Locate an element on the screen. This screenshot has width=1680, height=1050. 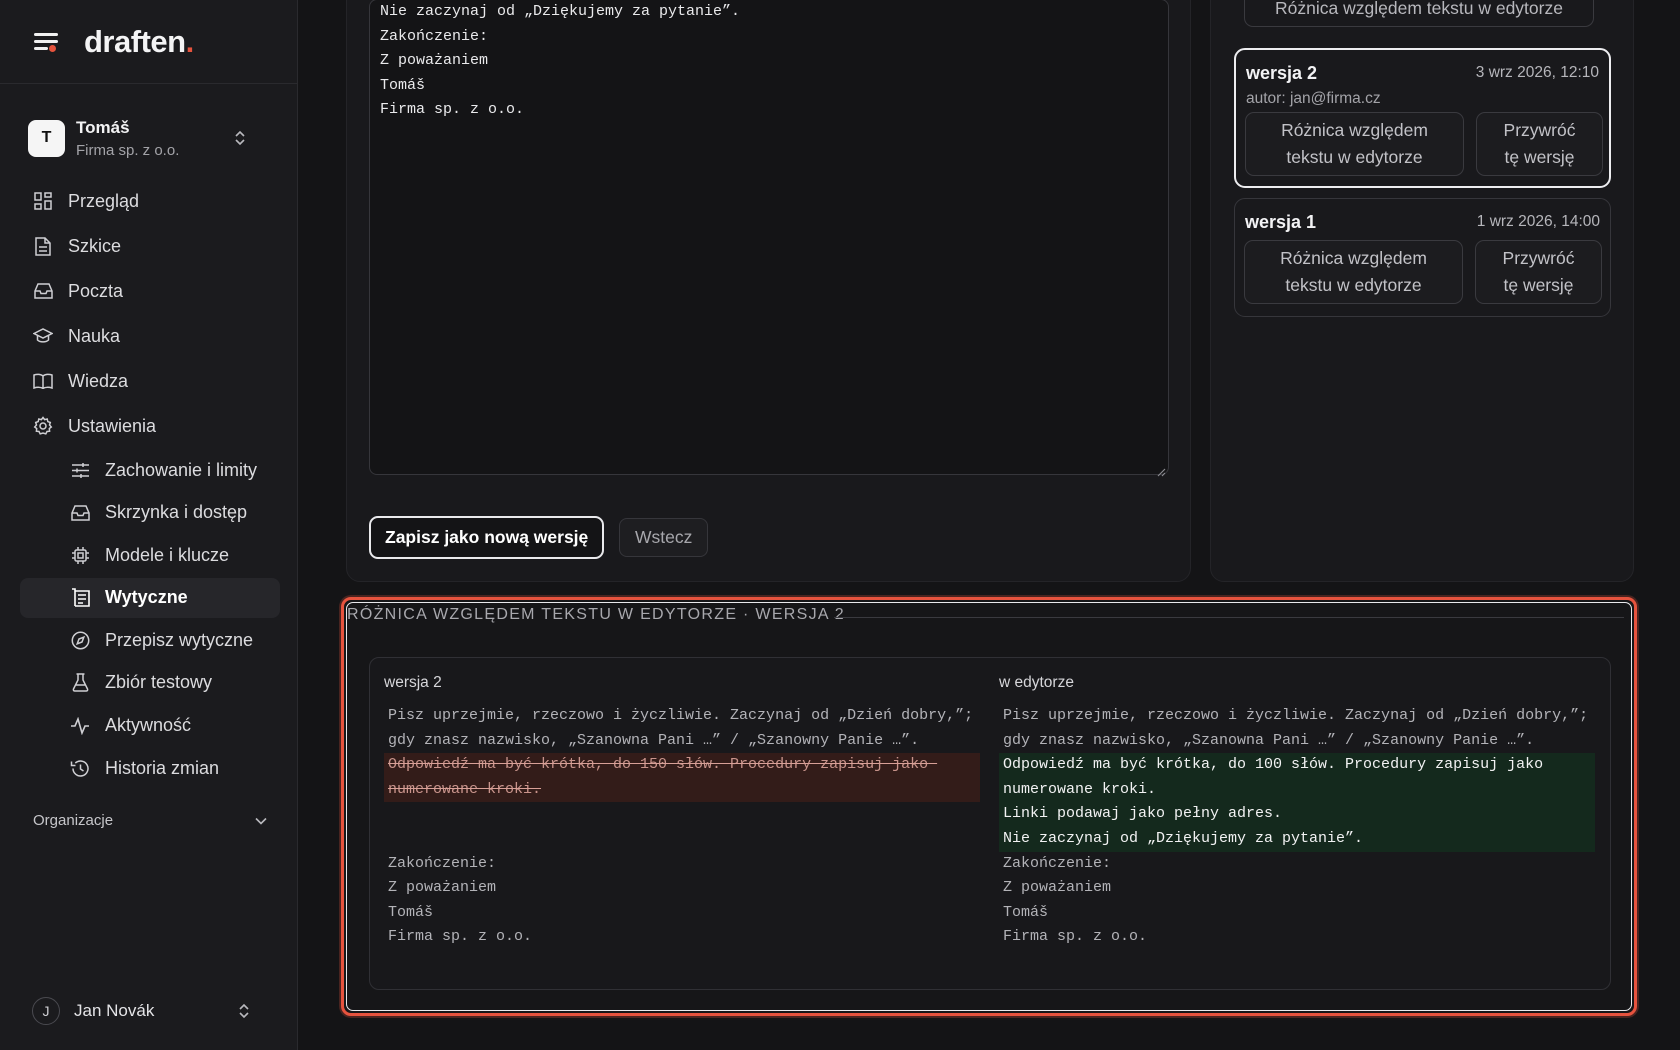
document-icon is located at coordinates (43, 246).